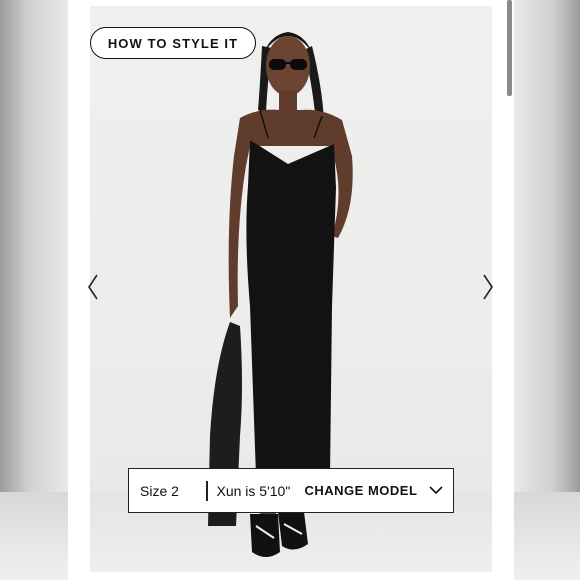  I want to click on change-model-button: CHANGE MODEL, so click(374, 490).